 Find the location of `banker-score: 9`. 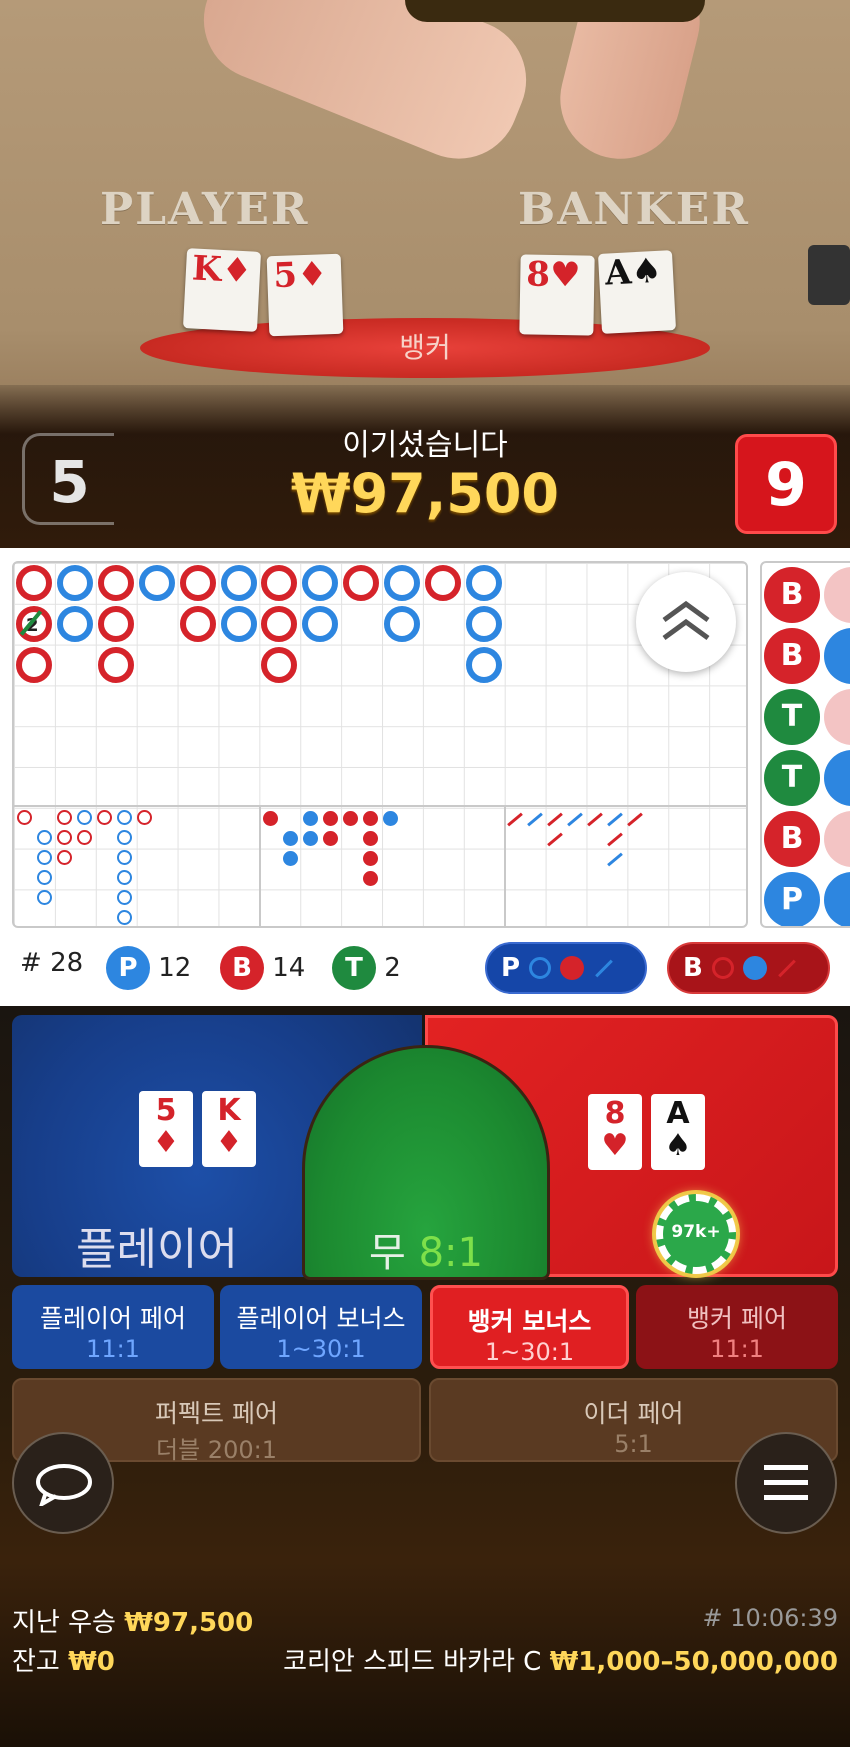

banker-score: 9 is located at coordinates (786, 484).